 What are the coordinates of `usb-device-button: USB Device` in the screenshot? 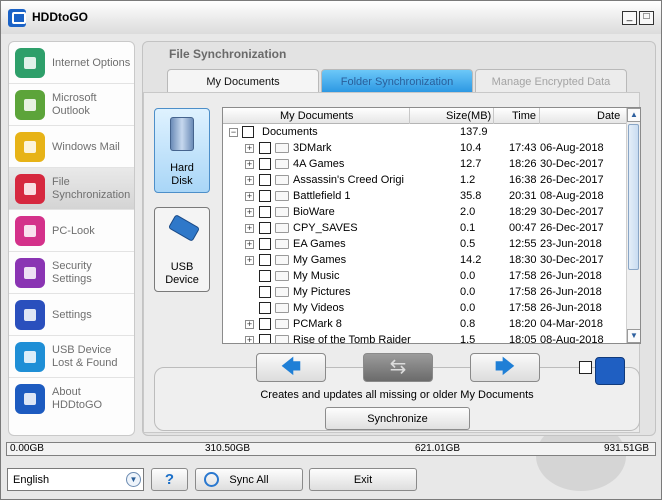 It's located at (182, 249).